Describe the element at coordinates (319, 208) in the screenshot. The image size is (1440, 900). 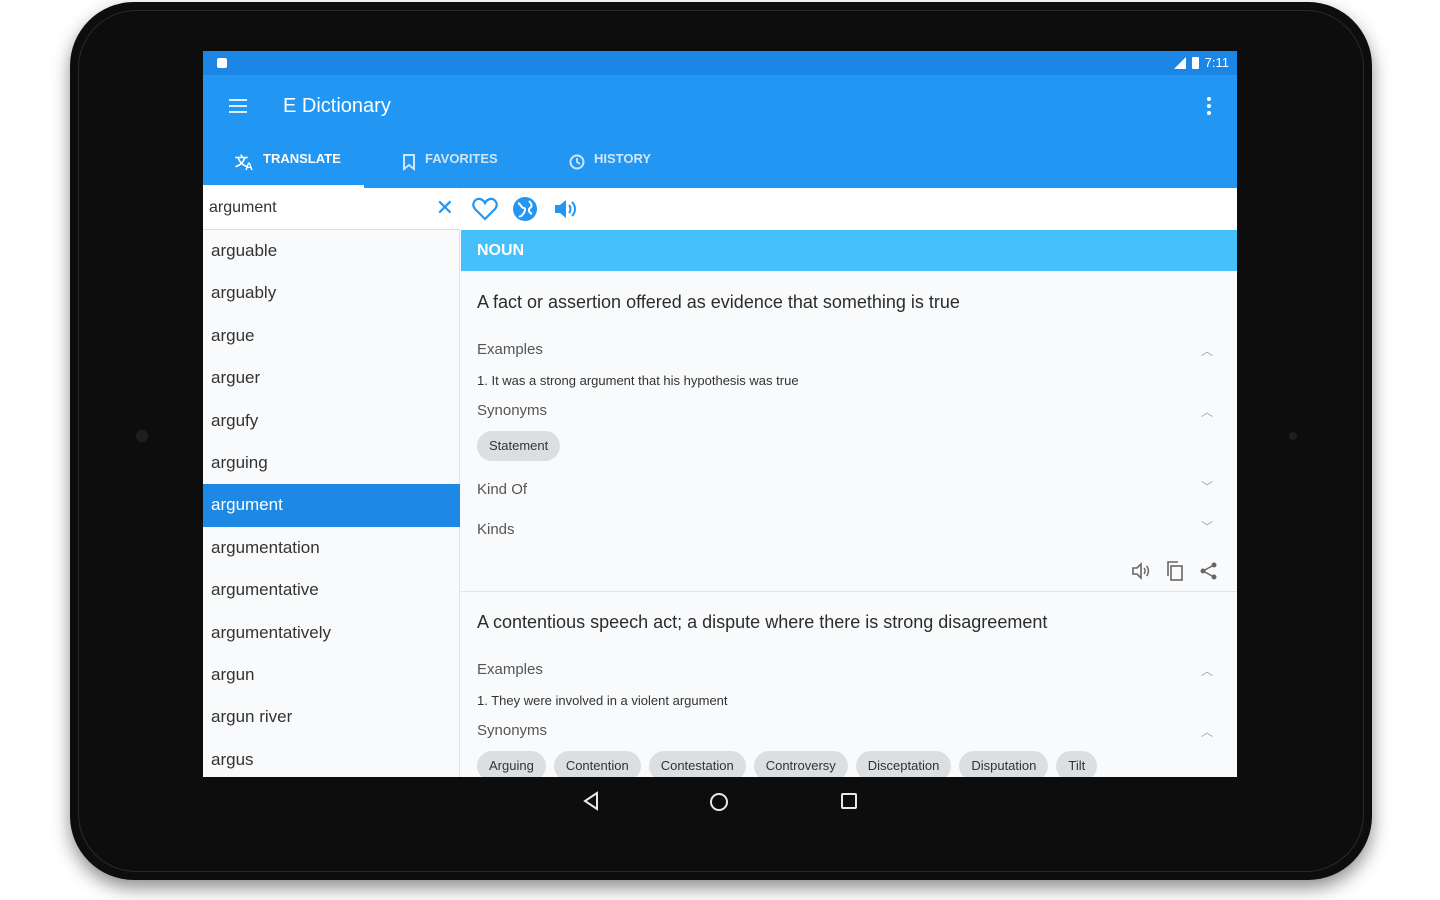
I see `search-input` at that location.